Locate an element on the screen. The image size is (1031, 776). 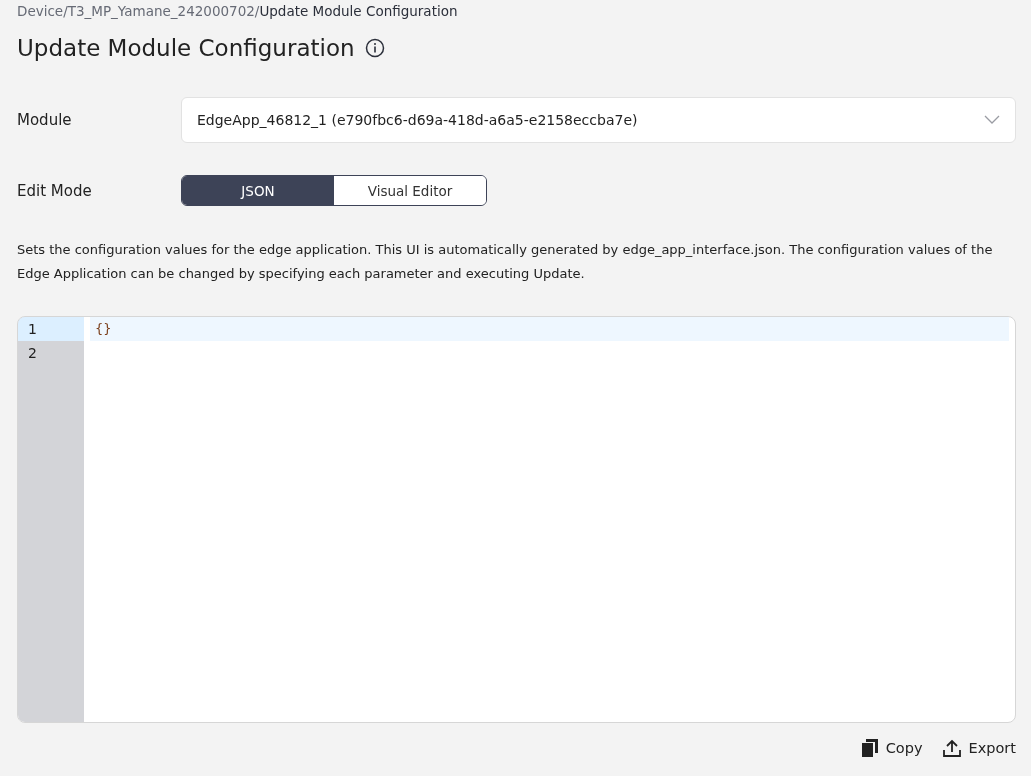
field-label: Module is located at coordinates (45, 120).